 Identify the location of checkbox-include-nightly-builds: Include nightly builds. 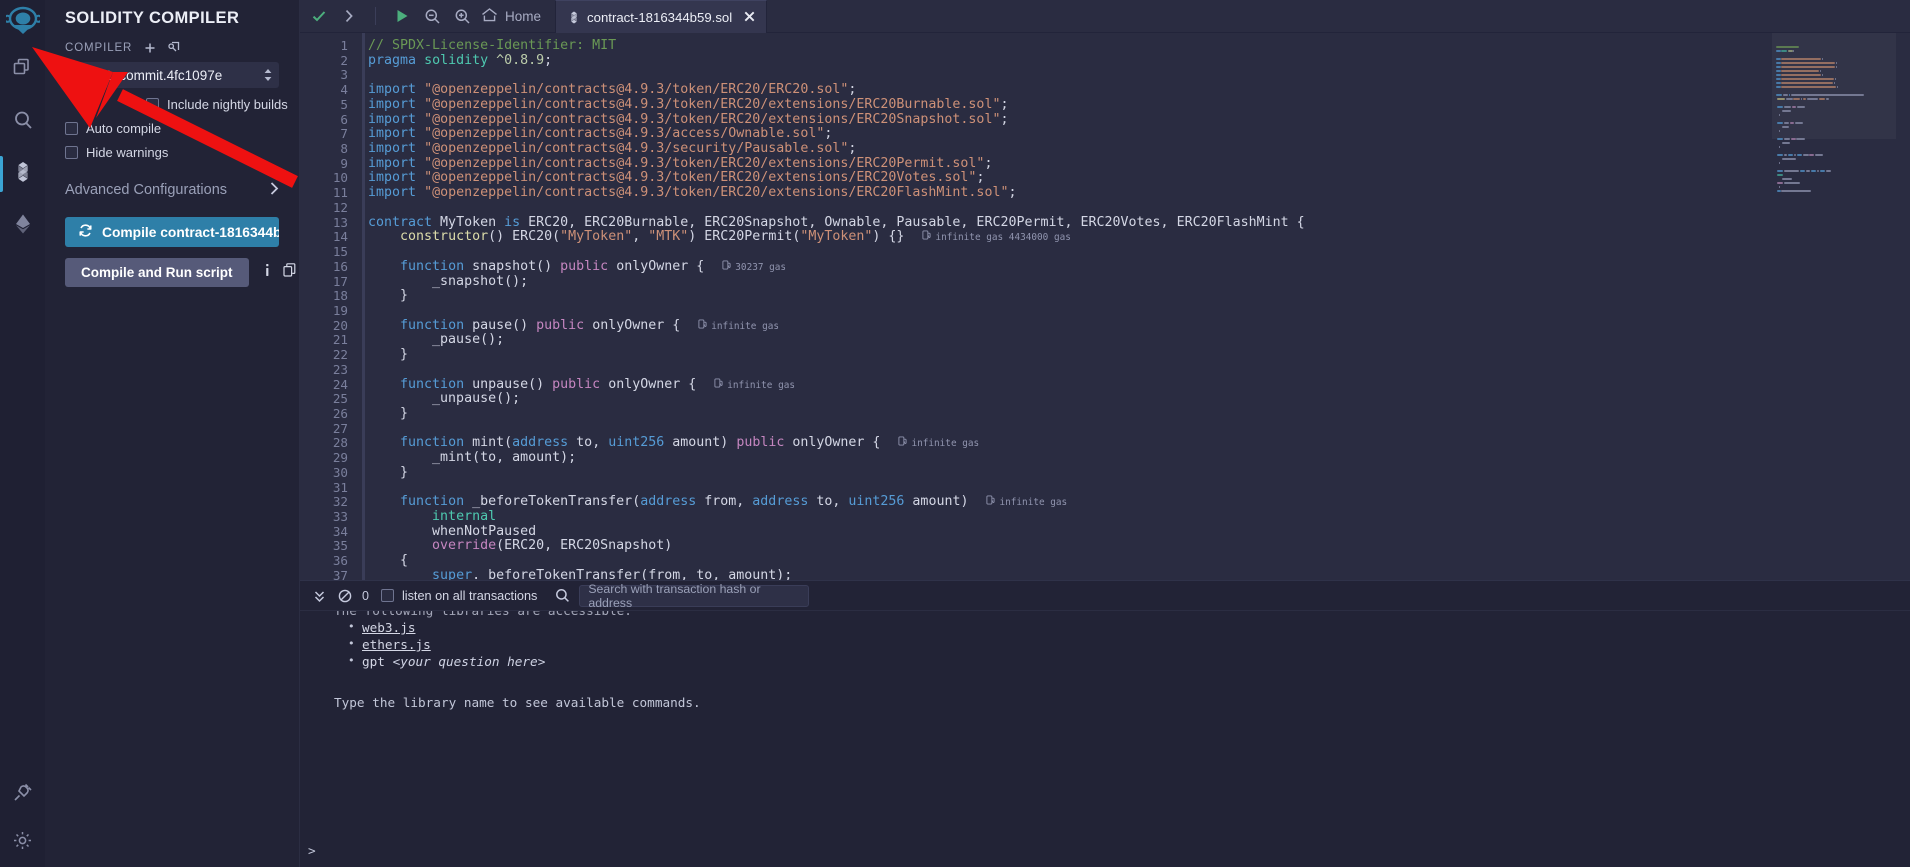
(172, 104).